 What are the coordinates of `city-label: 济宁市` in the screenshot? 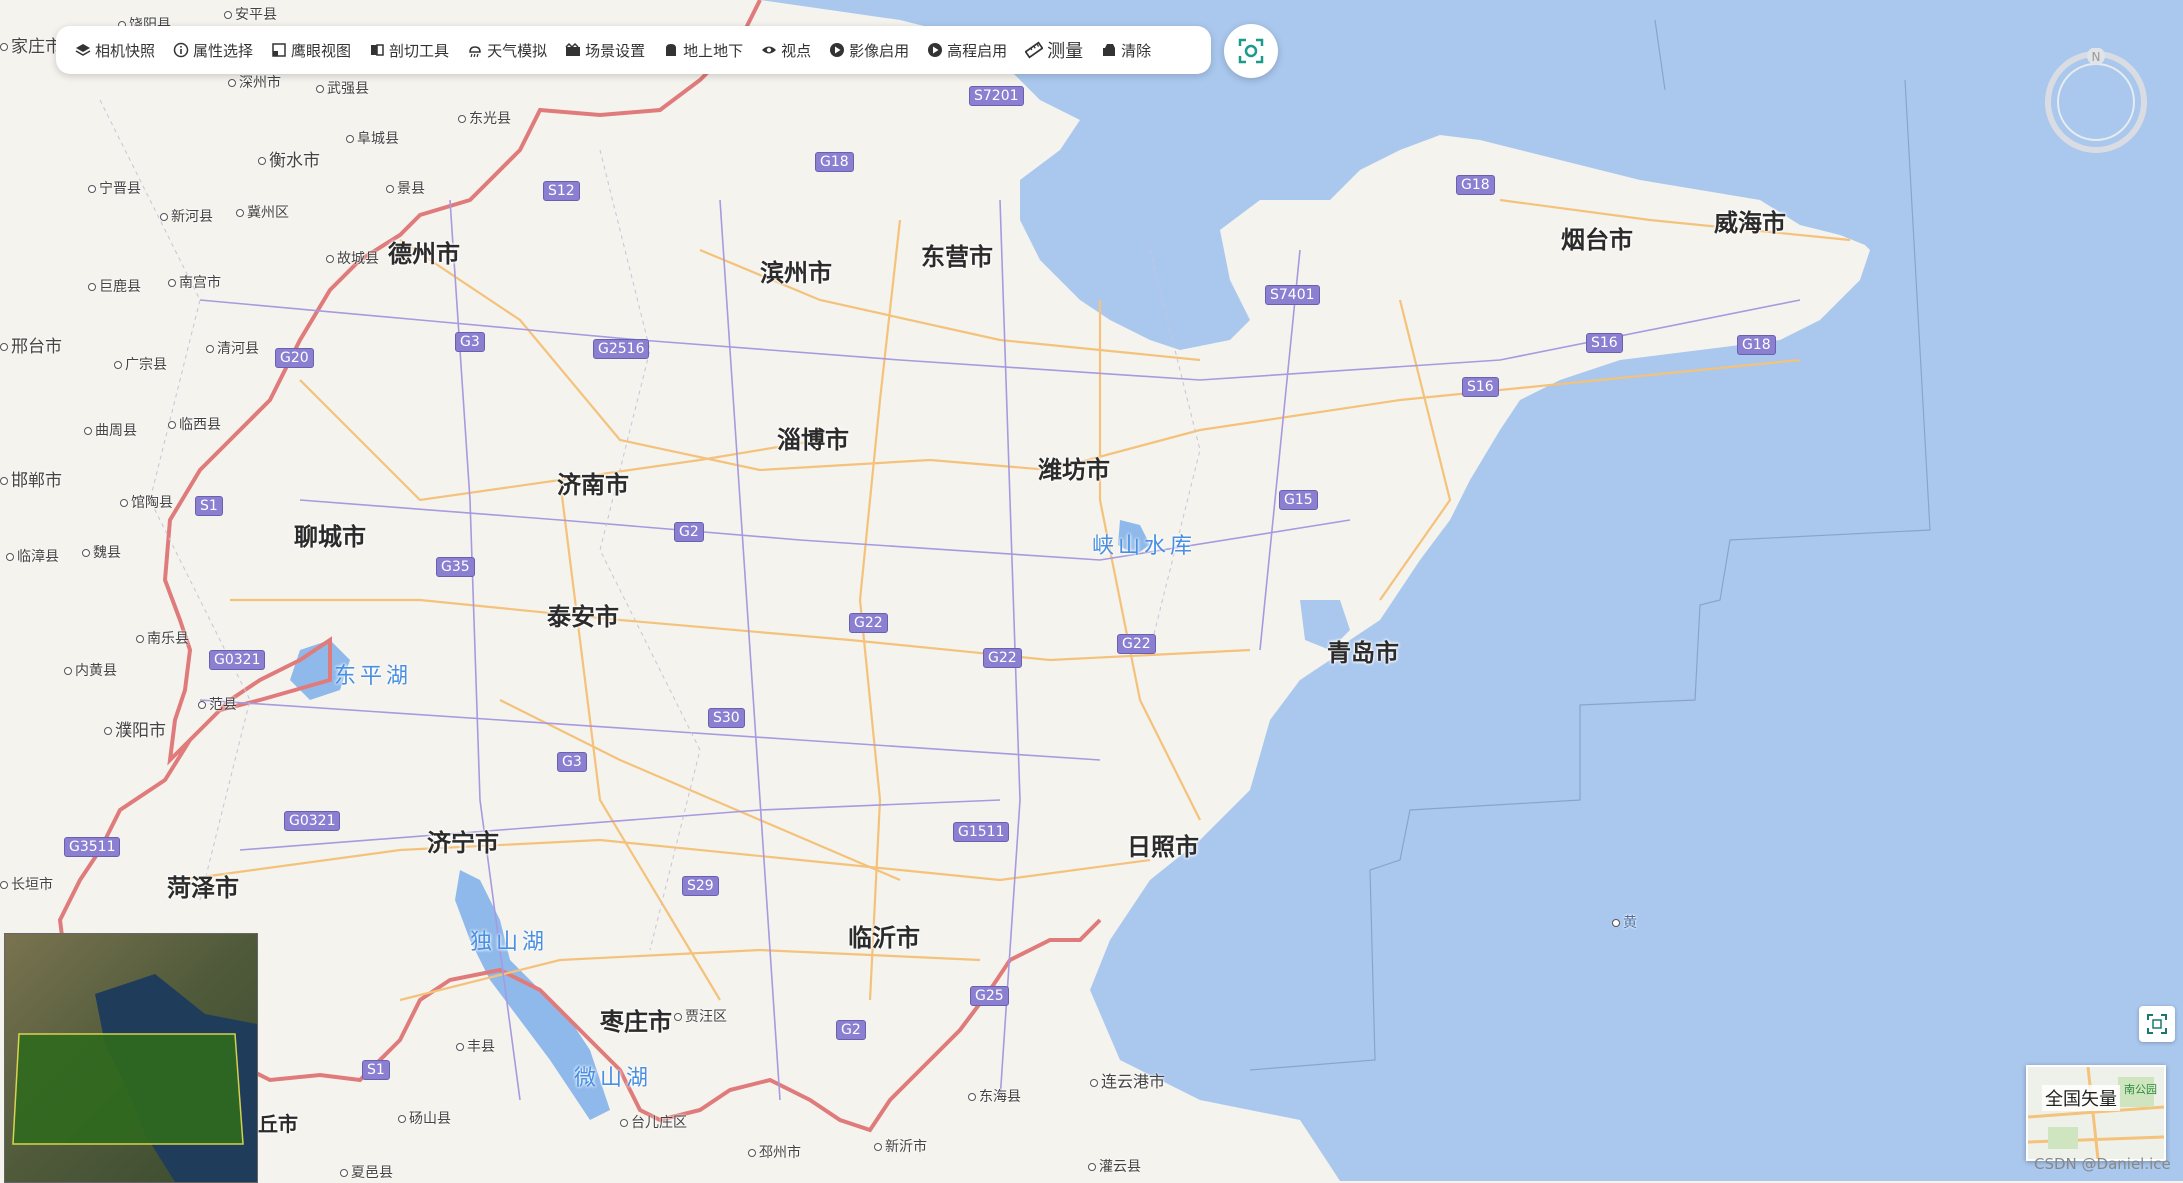 It's located at (463, 843).